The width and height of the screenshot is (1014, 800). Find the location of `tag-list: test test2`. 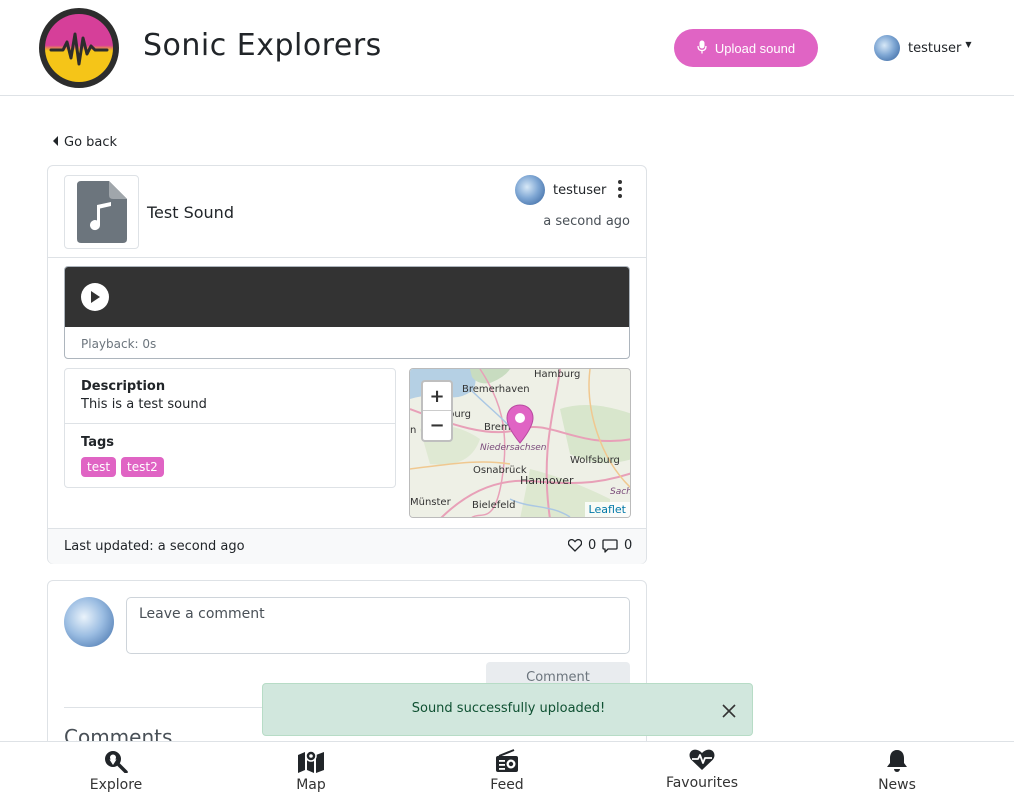

tag-list: test test2 is located at coordinates (230, 467).